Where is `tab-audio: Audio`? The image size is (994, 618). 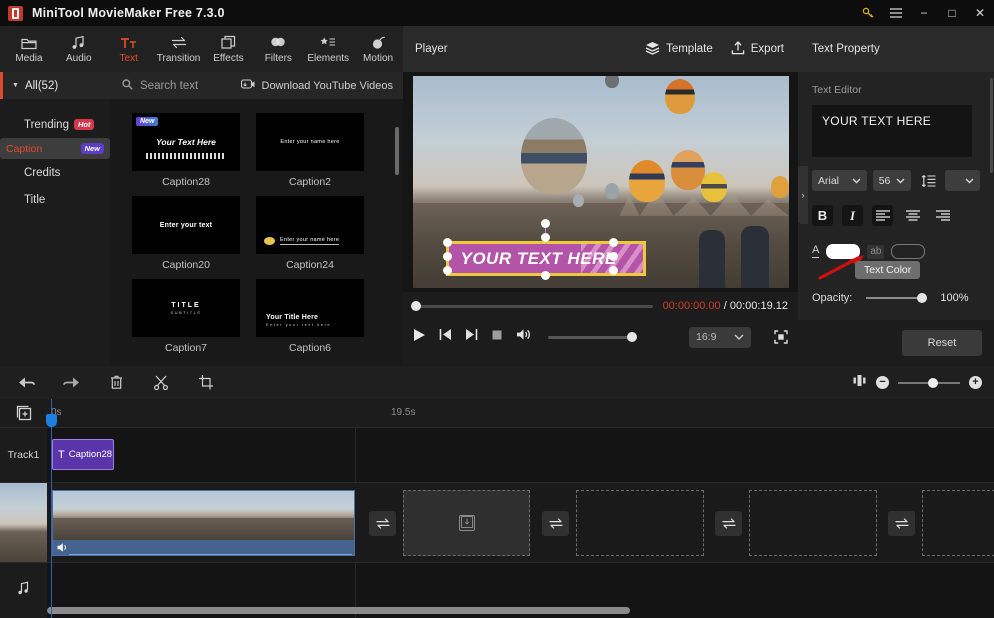
tab-audio: Audio is located at coordinates (79, 49).